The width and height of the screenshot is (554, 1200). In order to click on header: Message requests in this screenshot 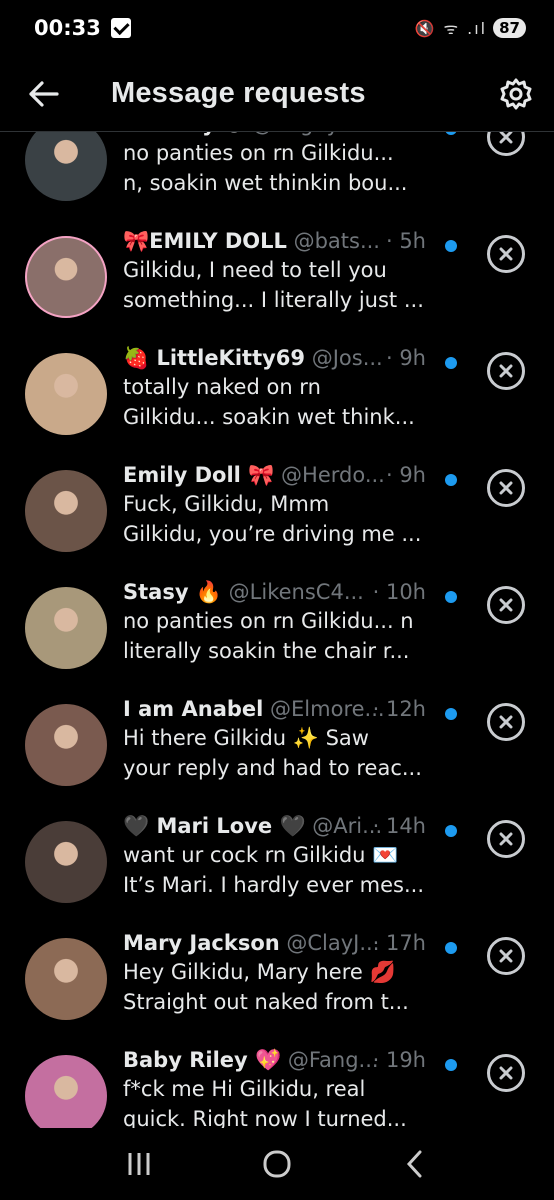, I will do `click(277, 94)`.